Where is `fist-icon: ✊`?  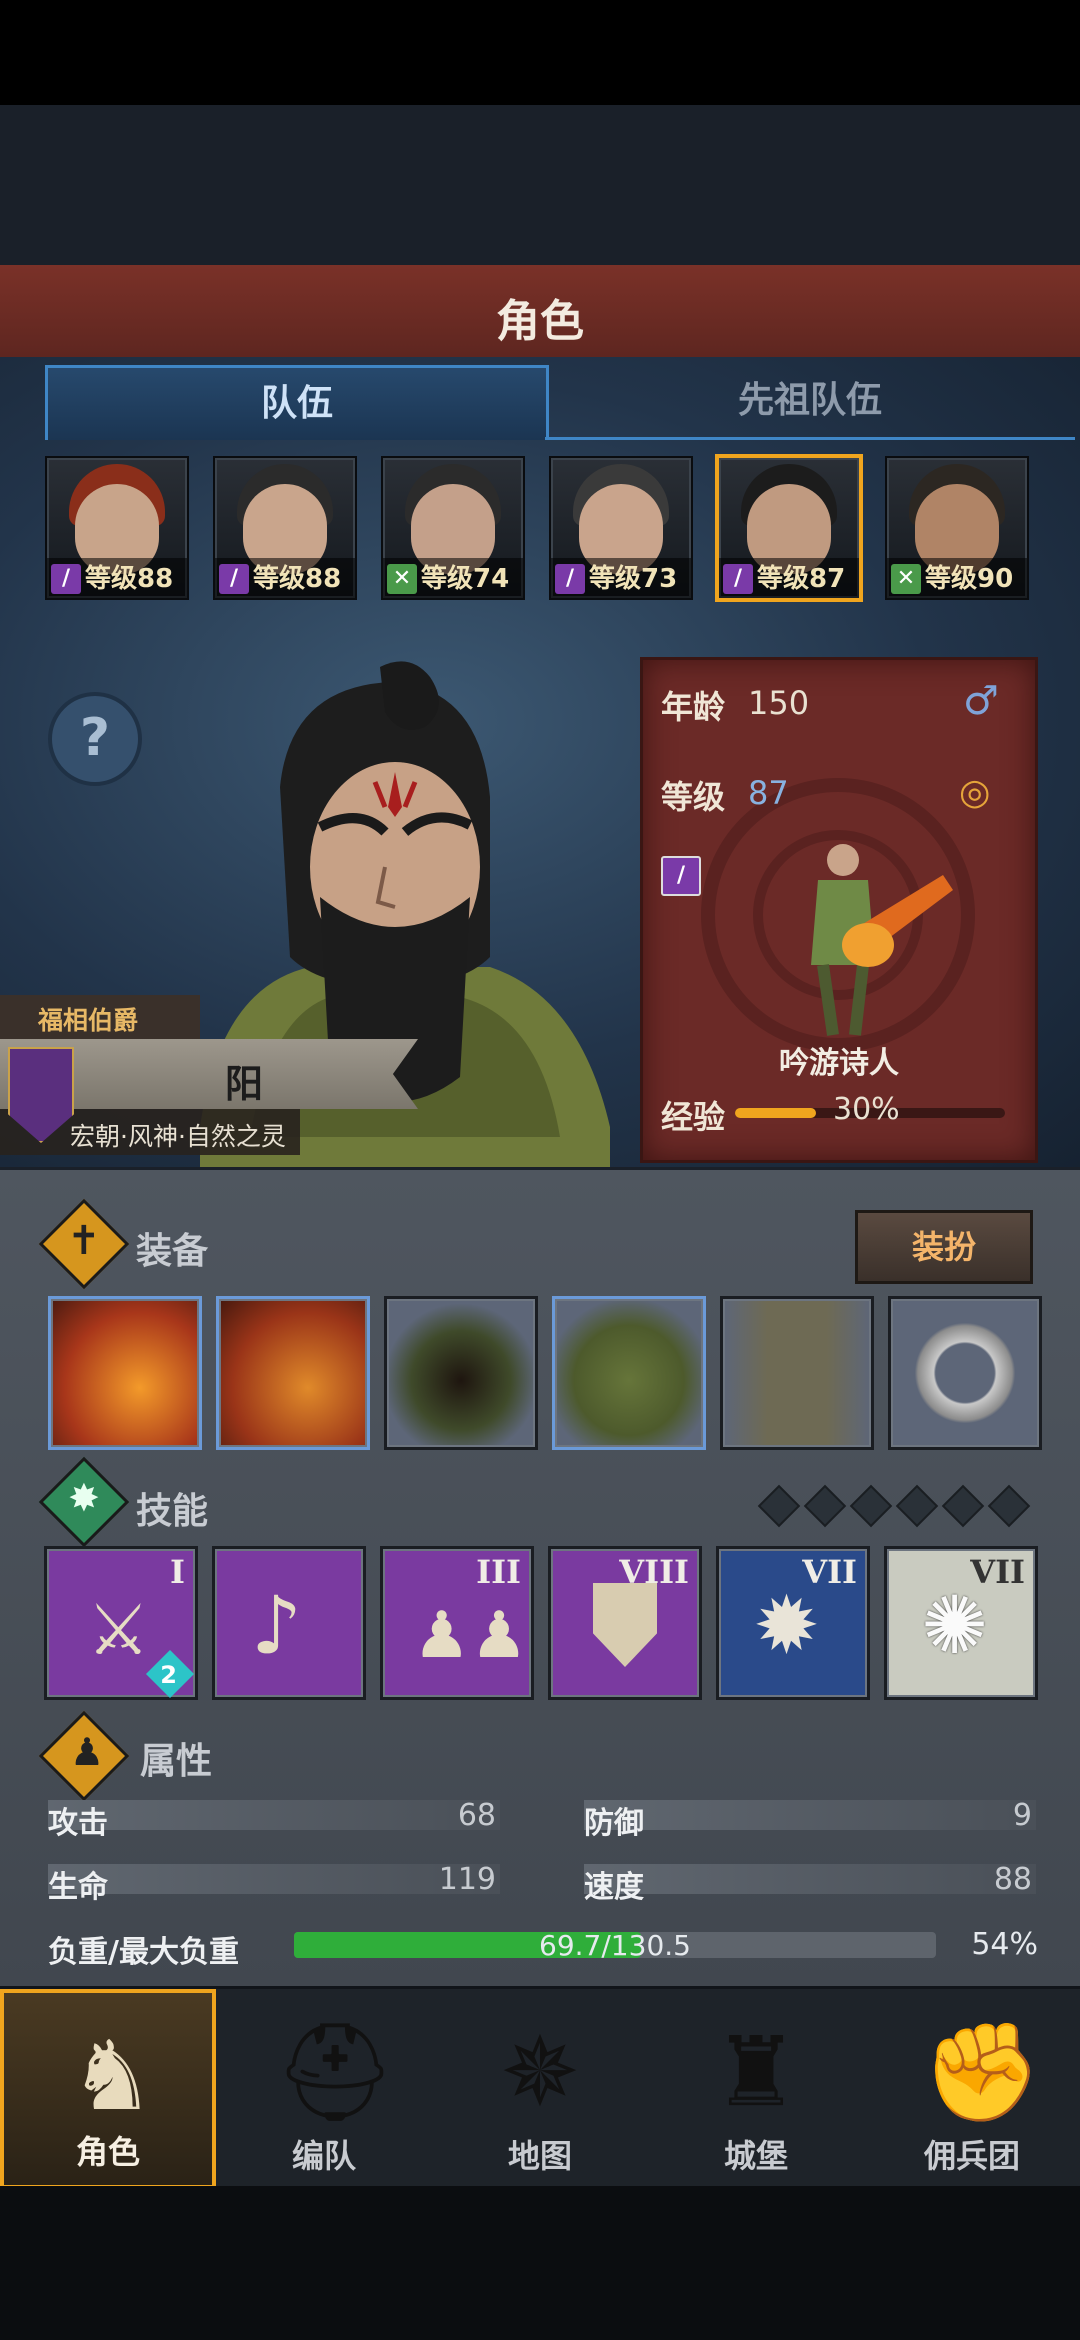 fist-icon: ✊ is located at coordinates (982, 2072).